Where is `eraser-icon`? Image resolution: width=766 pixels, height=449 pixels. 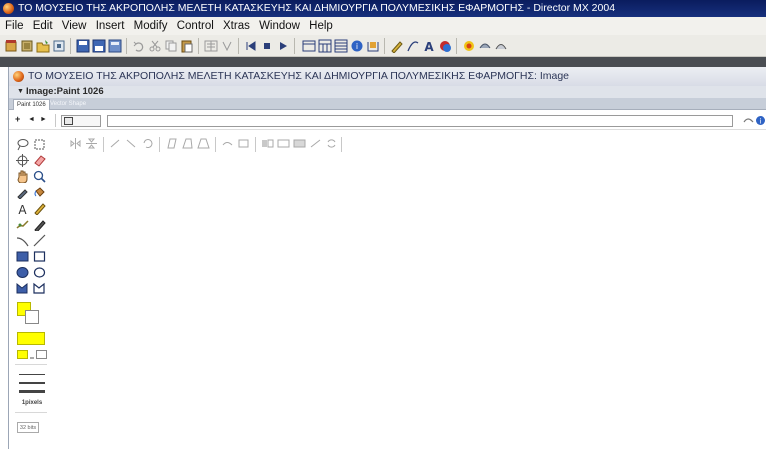 eraser-icon is located at coordinates (39, 160).